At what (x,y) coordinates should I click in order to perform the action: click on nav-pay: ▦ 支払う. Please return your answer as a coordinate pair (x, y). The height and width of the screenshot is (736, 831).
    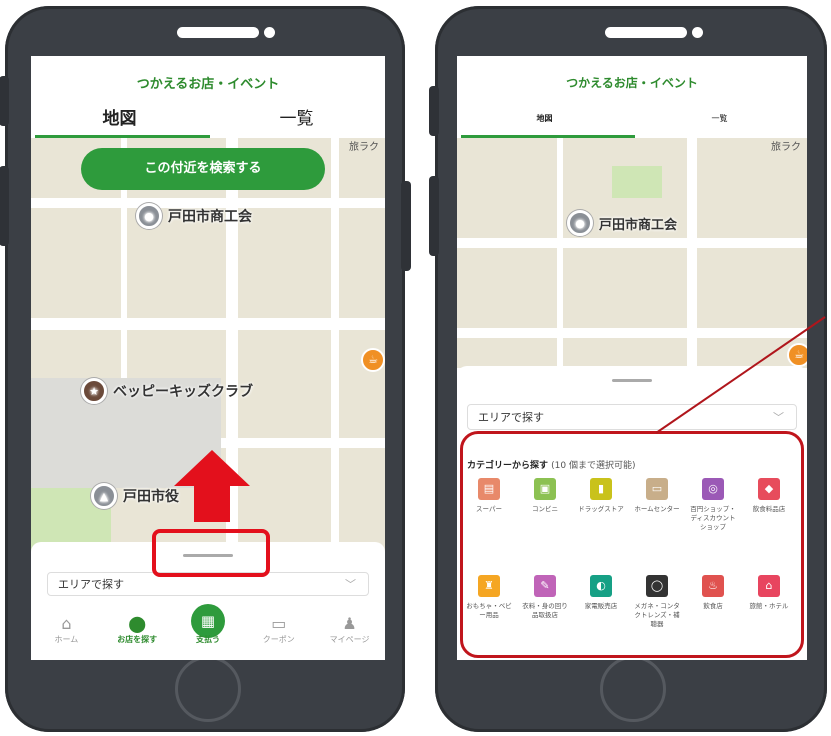
    Looking at the image, I should click on (208, 624).